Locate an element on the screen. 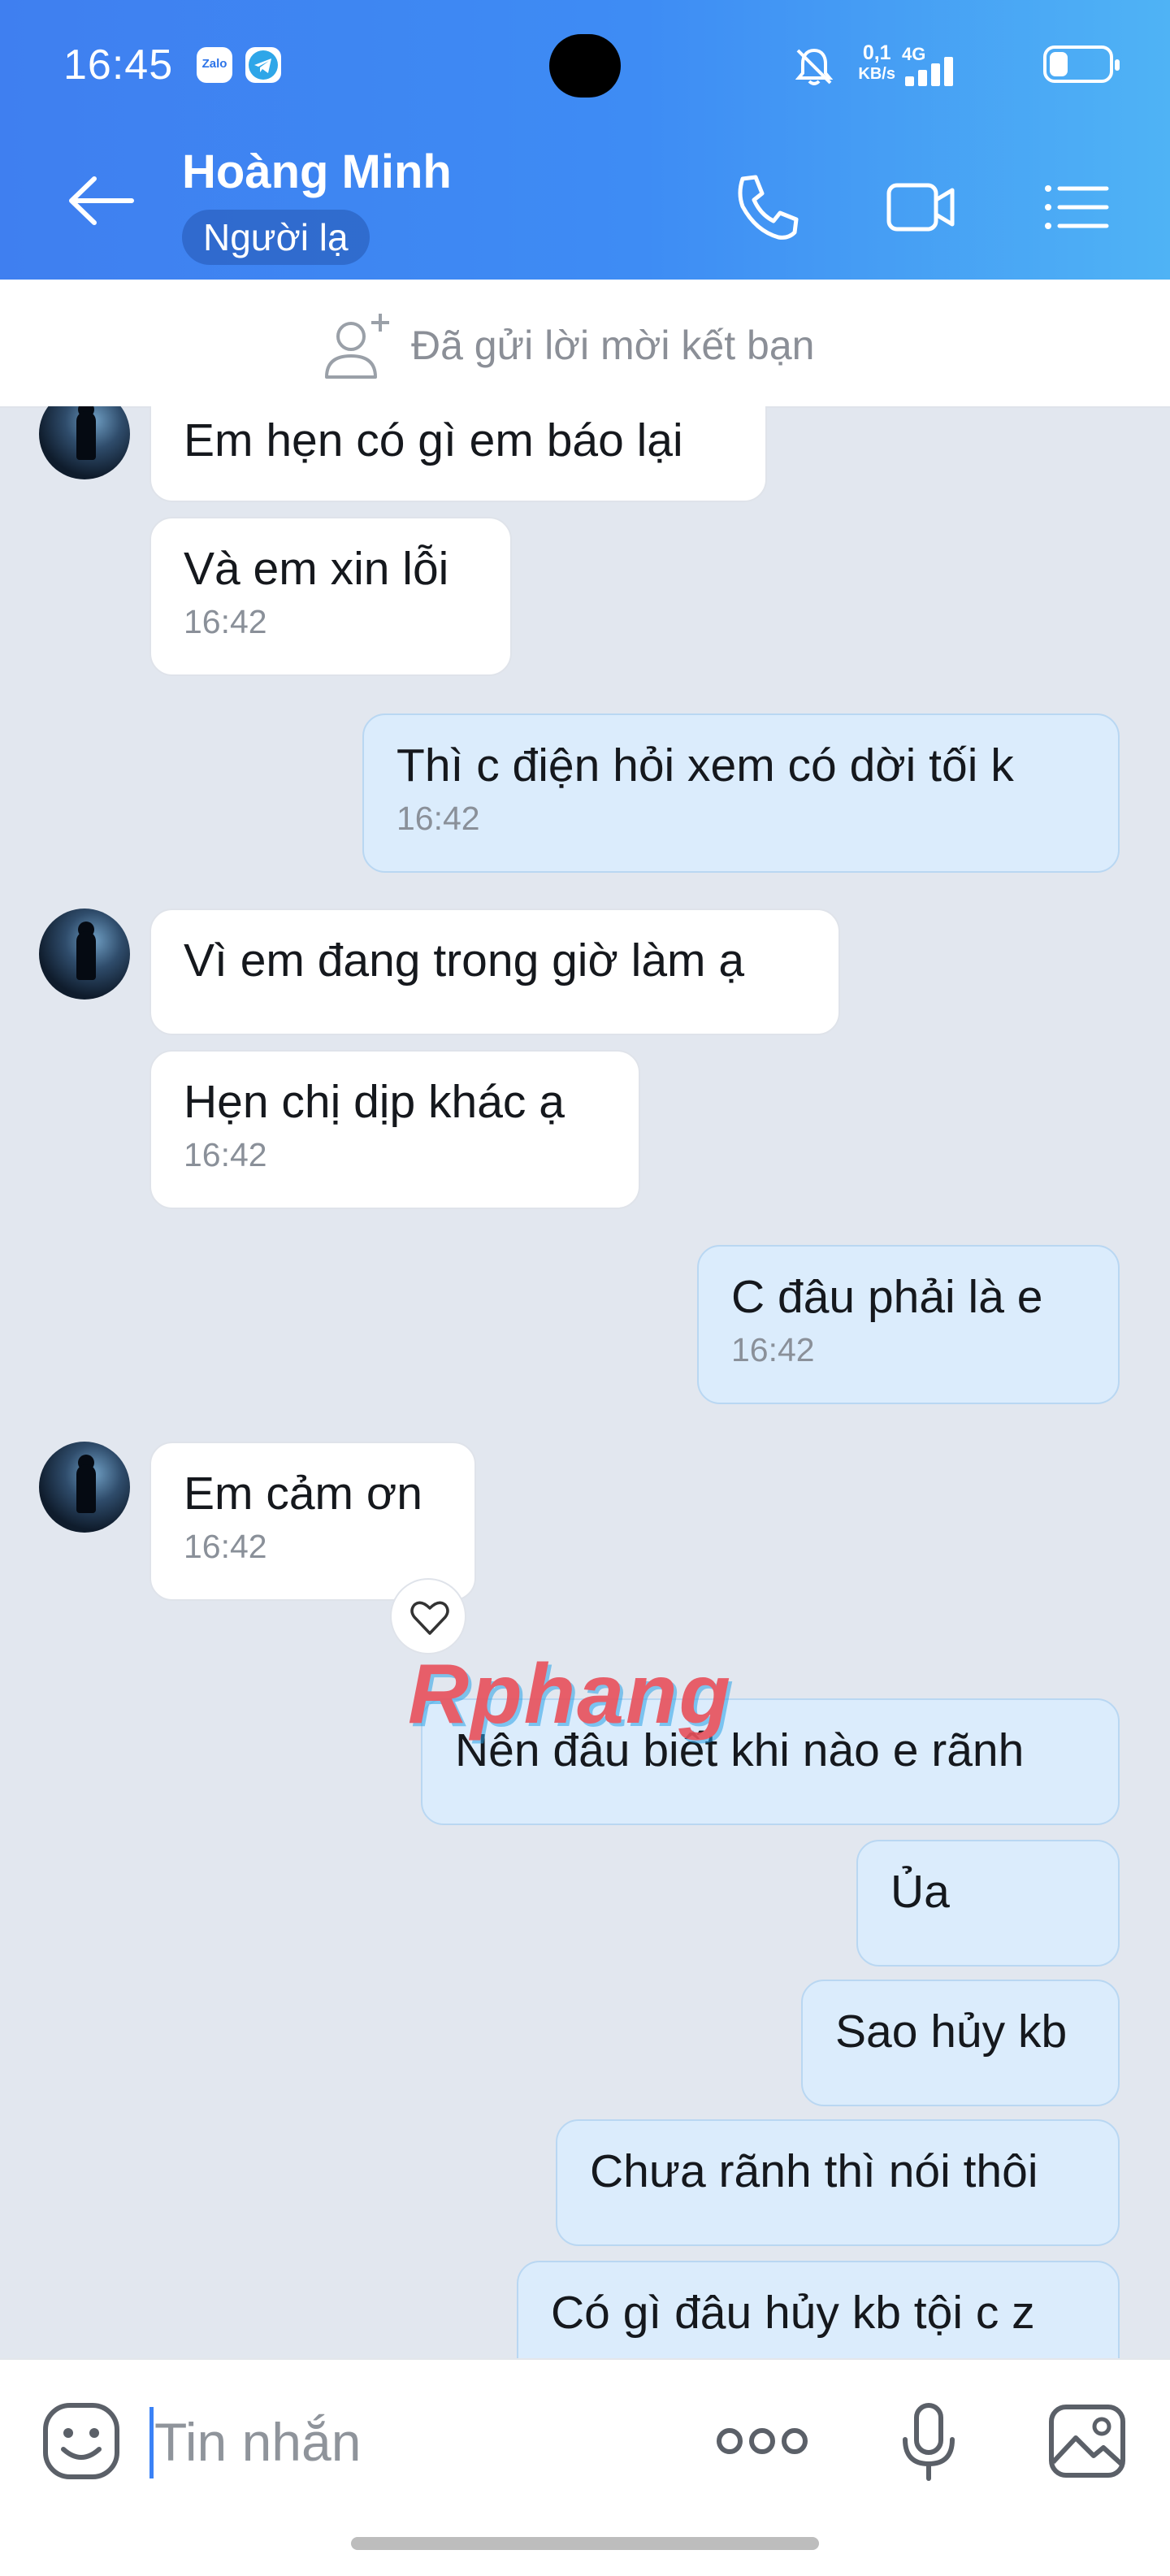 The height and width of the screenshot is (2576, 1170). message-bubble: Ủa is located at coordinates (988, 1903).